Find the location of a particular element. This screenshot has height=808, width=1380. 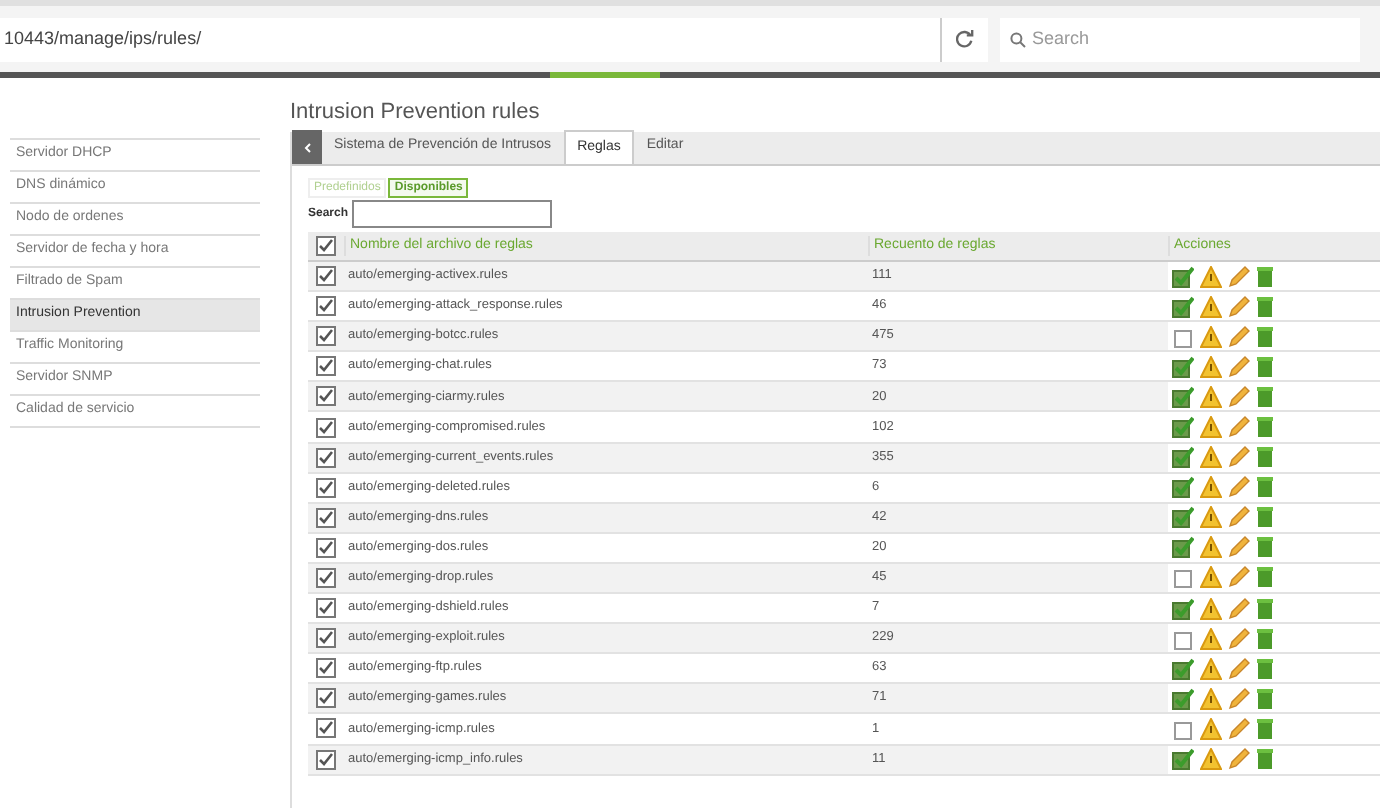

search-icon is located at coordinates (1018, 39).